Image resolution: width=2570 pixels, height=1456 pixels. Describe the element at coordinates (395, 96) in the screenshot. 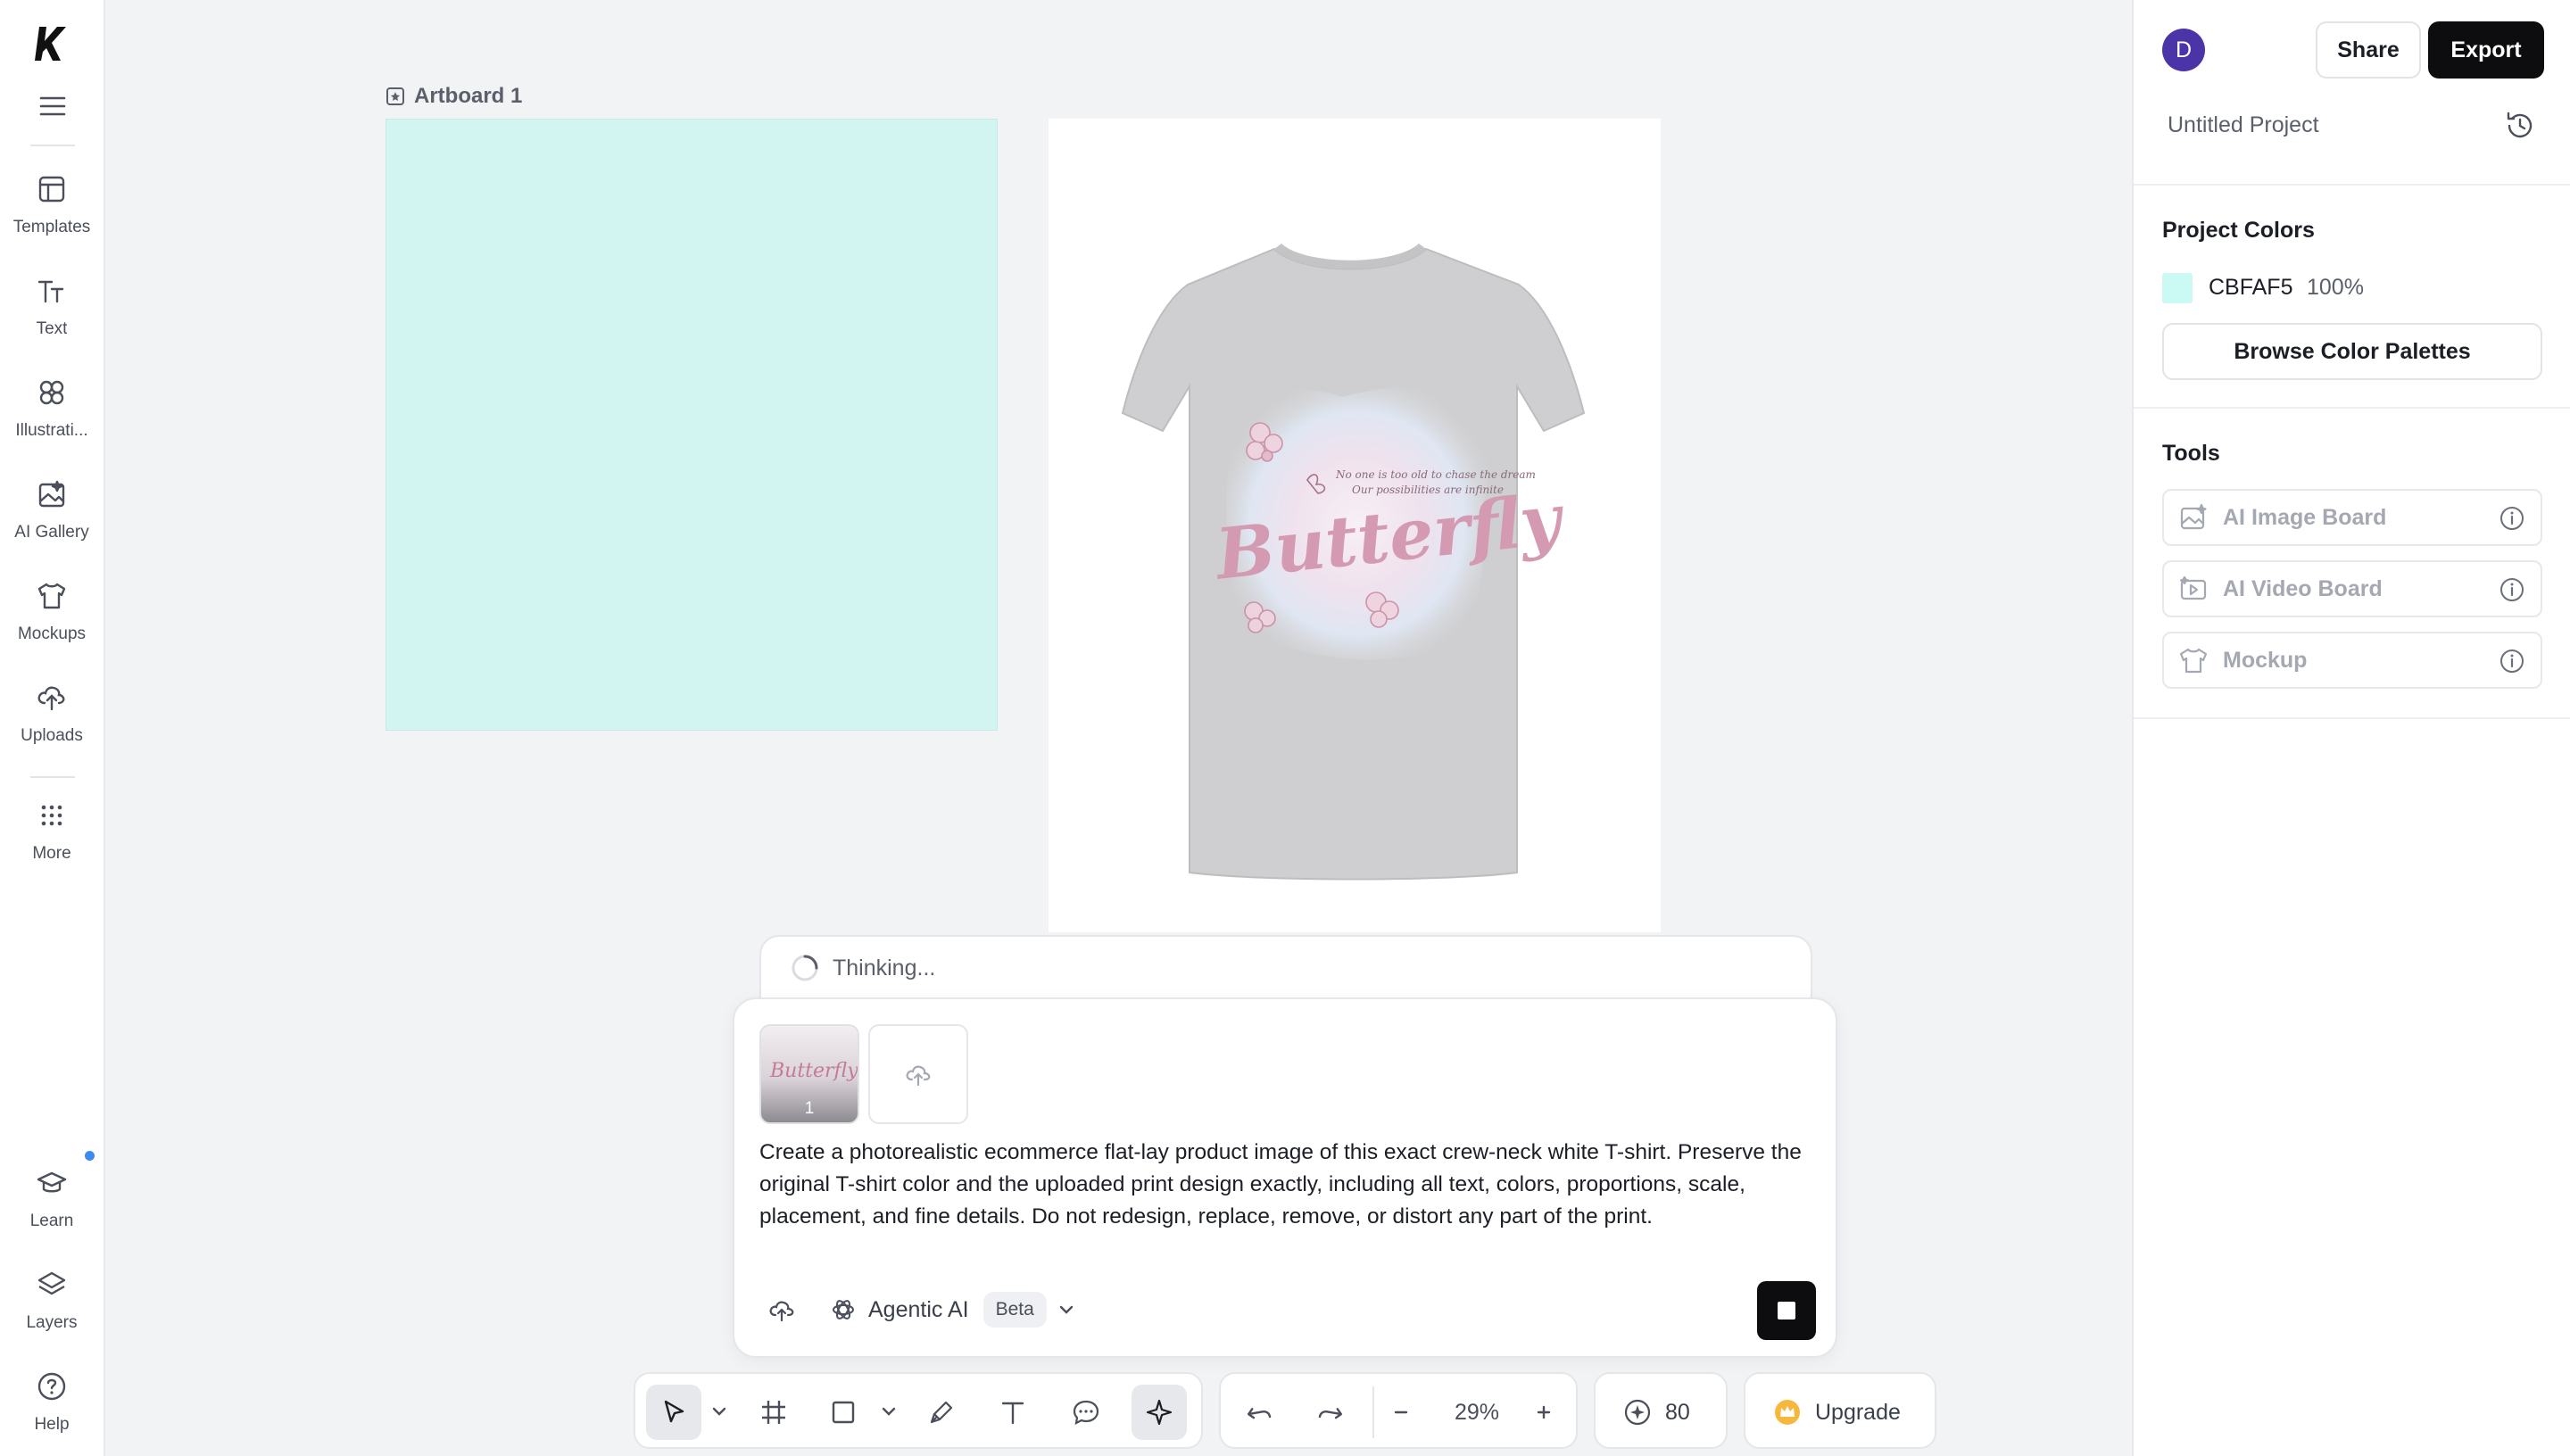

I see `artboard-icon` at that location.